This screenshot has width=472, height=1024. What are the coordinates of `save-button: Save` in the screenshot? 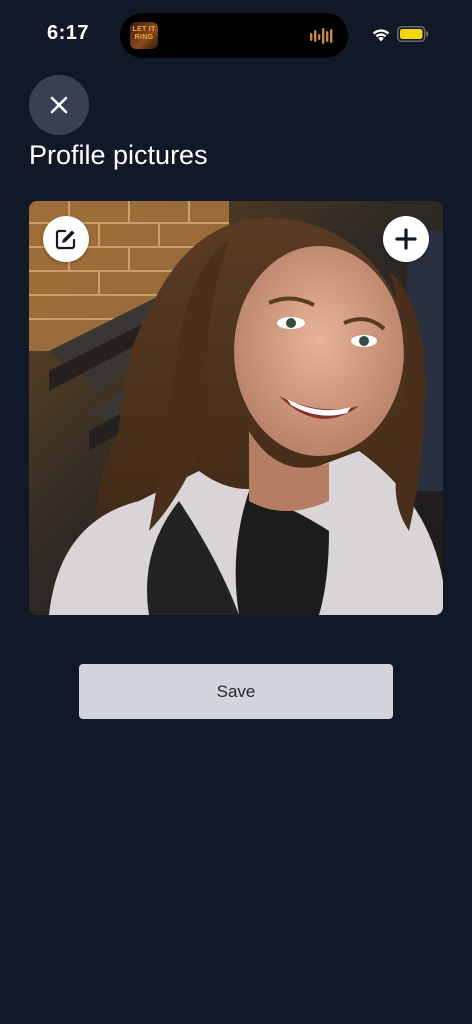 It's located at (236, 691).